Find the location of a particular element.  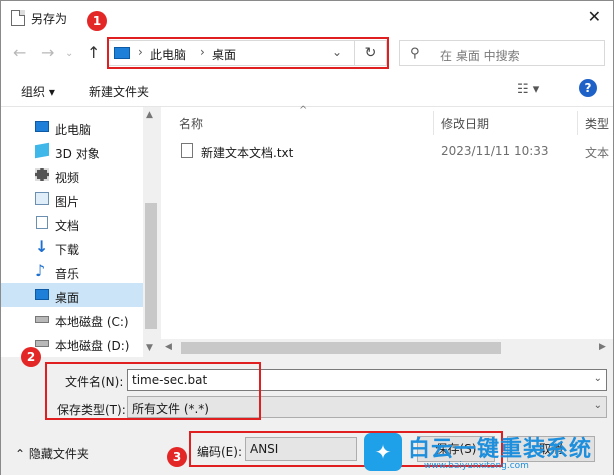

new-folder-button: 新建文件夹 is located at coordinates (119, 91).